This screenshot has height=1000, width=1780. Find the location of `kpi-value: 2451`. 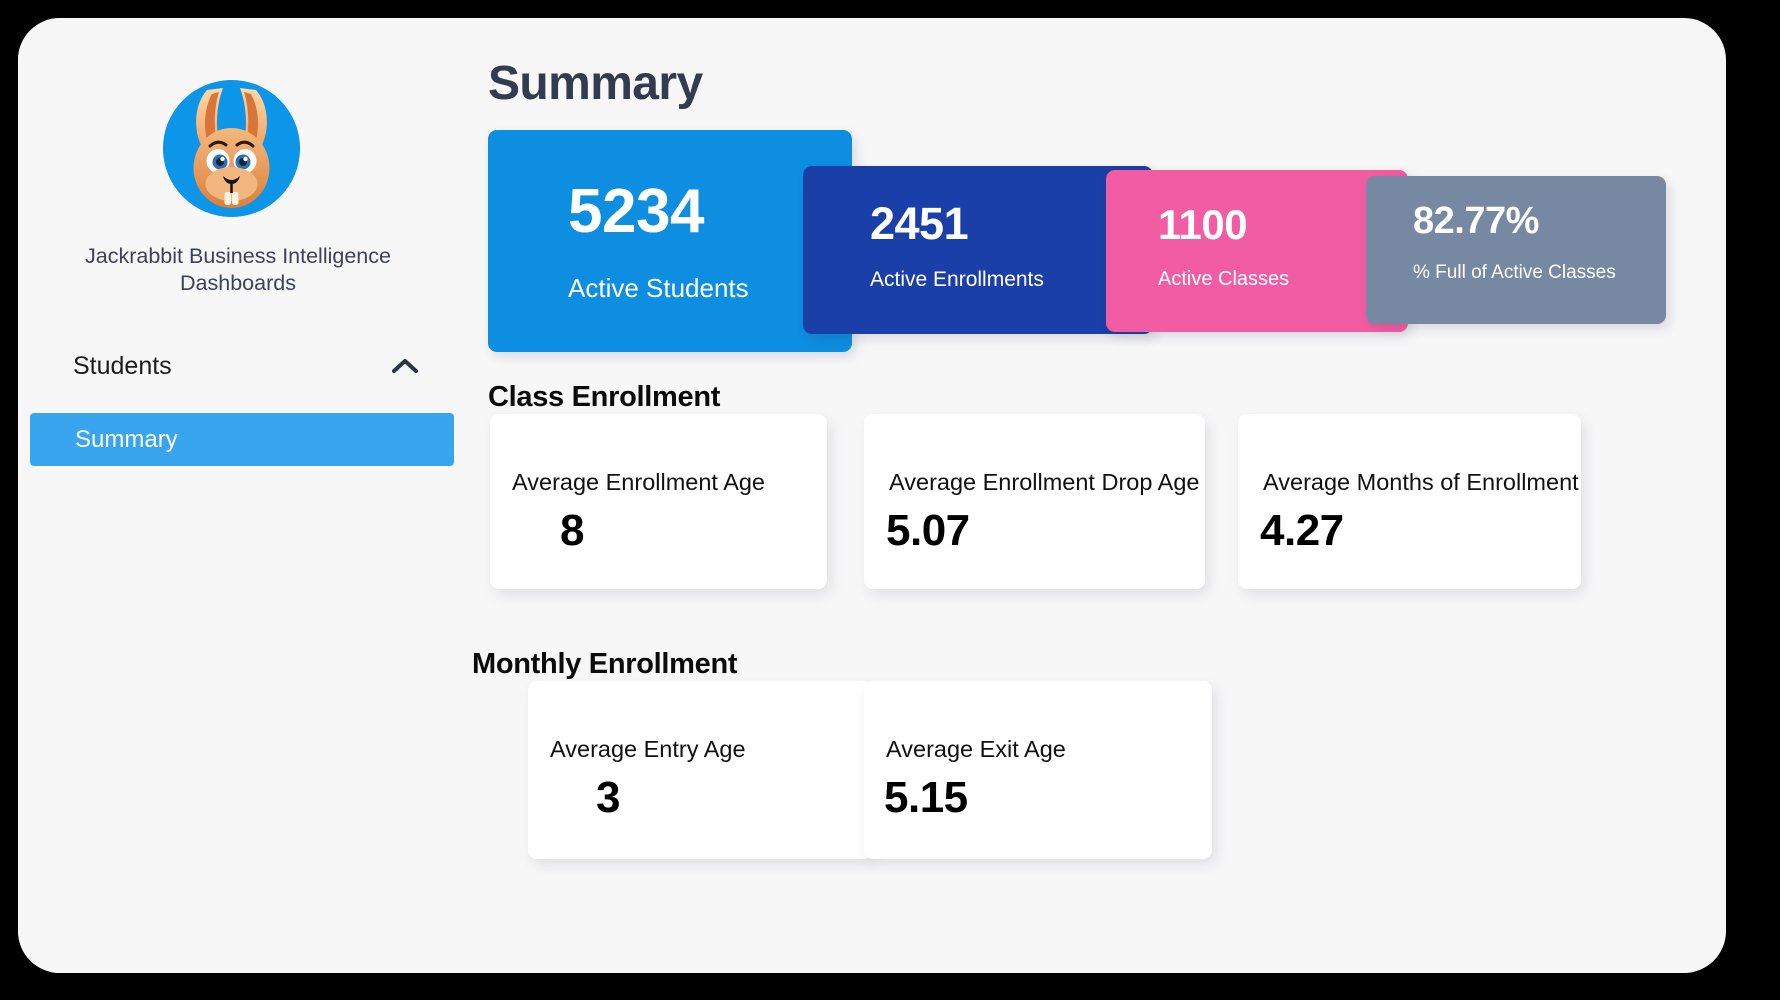

kpi-value: 2451 is located at coordinates (919, 223).